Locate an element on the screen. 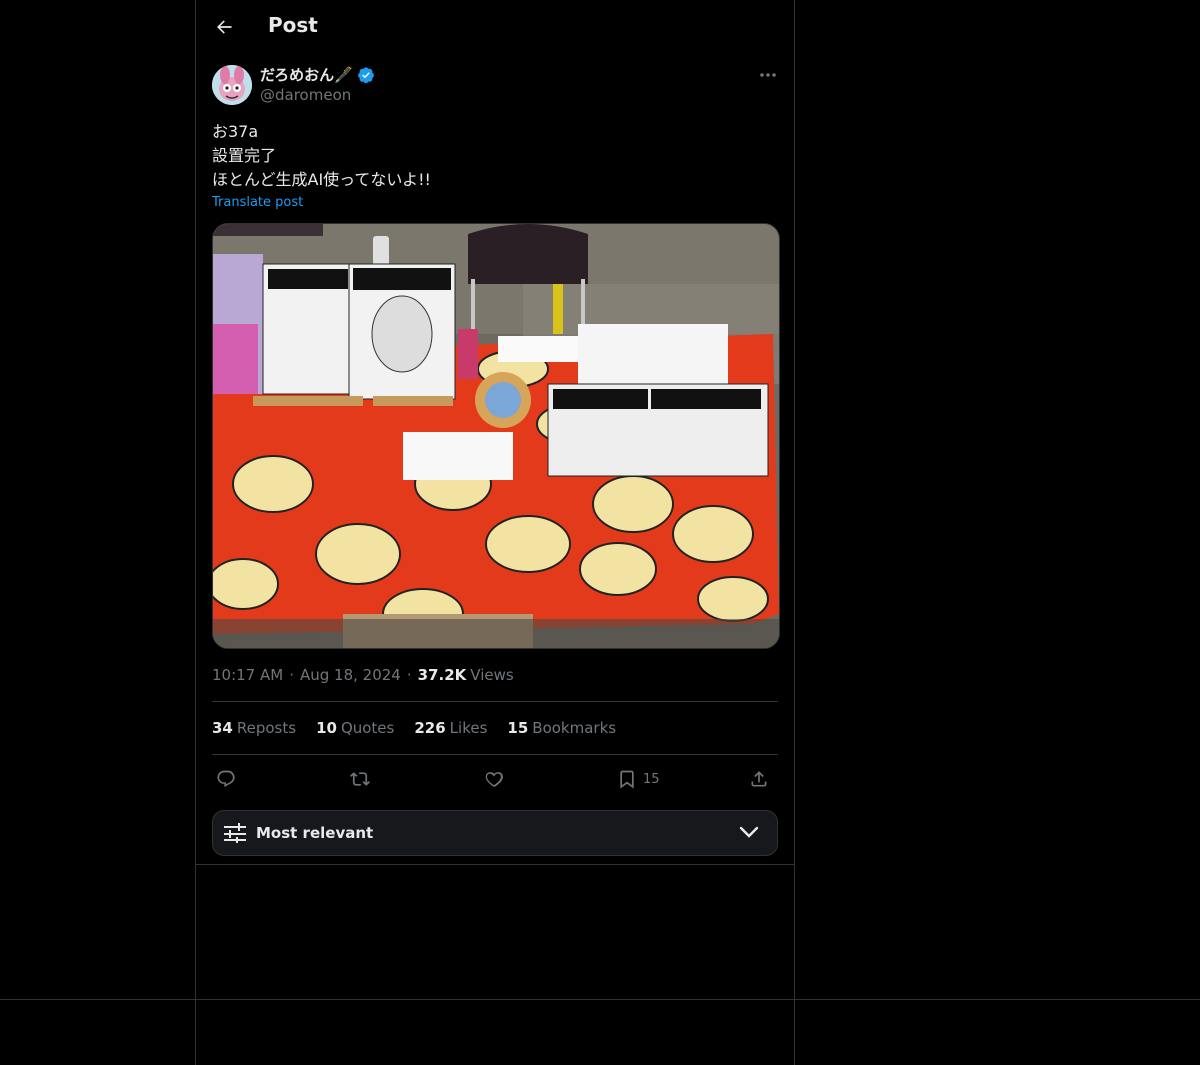 This screenshot has width=1200, height=1065. chevron-down-icon is located at coordinates (749, 832).